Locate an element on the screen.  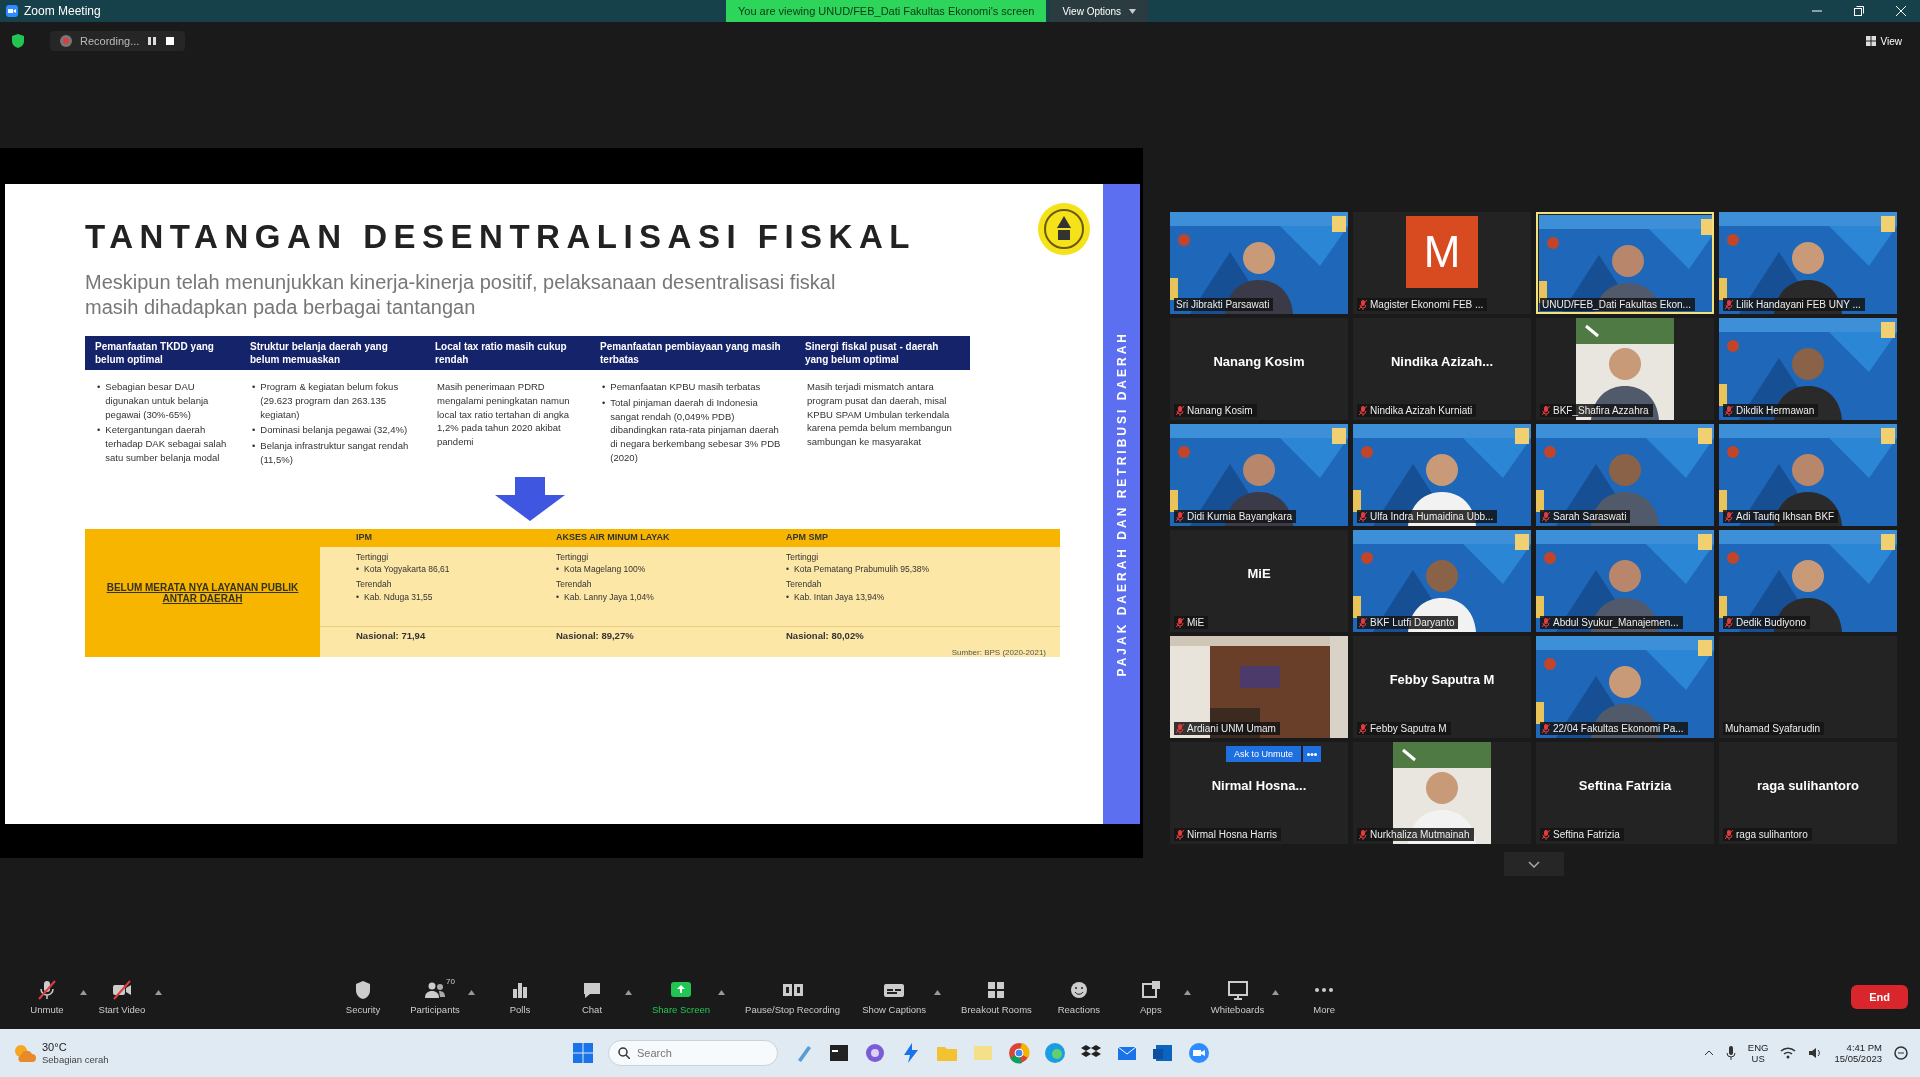
toolbar-button: Polls is located at coordinates (520, 997).